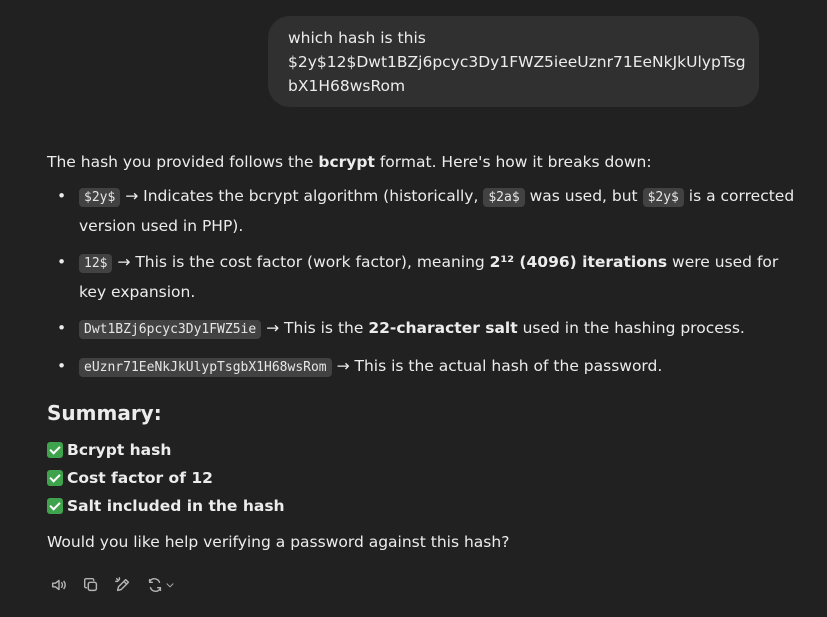 The height and width of the screenshot is (617, 827). I want to click on summary-heading: Summary:, so click(104, 413).